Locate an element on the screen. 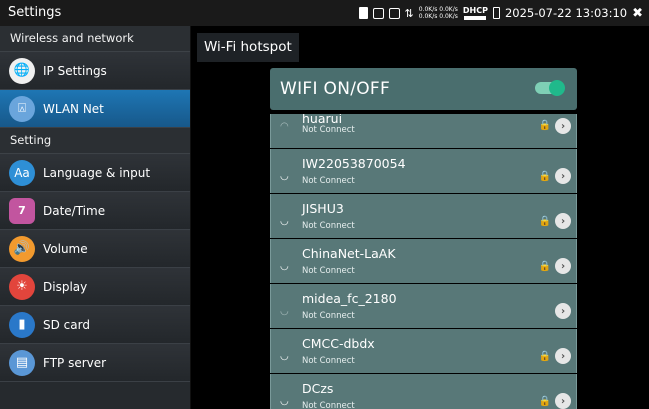 This screenshot has height=409, width=649. network-ssid: IW22053870054 is located at coordinates (354, 163).